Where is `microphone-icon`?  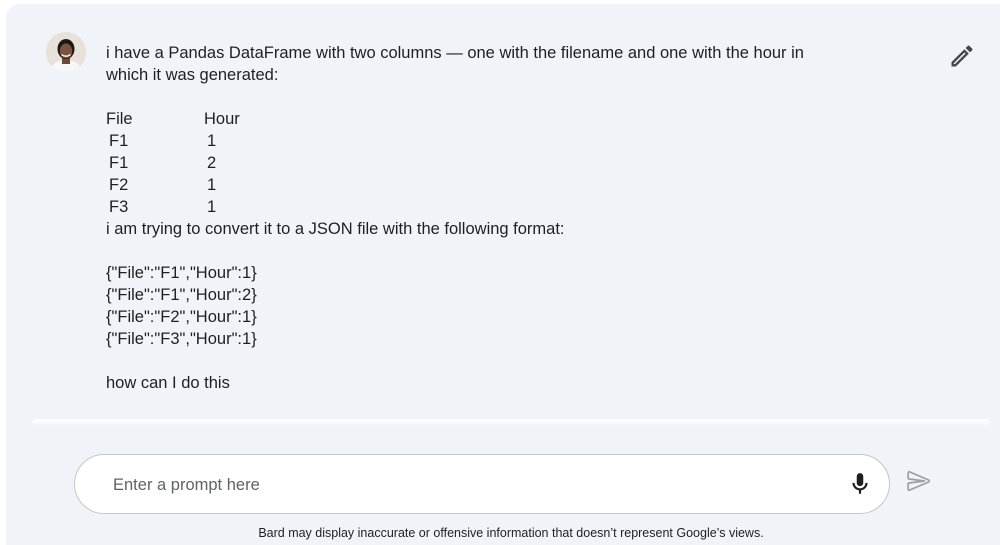 microphone-icon is located at coordinates (860, 484).